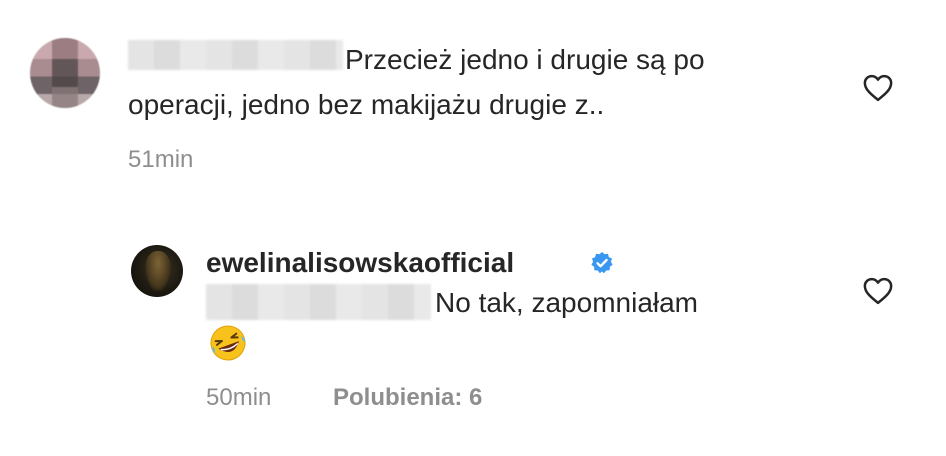  I want to click on commenter-avatar, so click(65, 73).